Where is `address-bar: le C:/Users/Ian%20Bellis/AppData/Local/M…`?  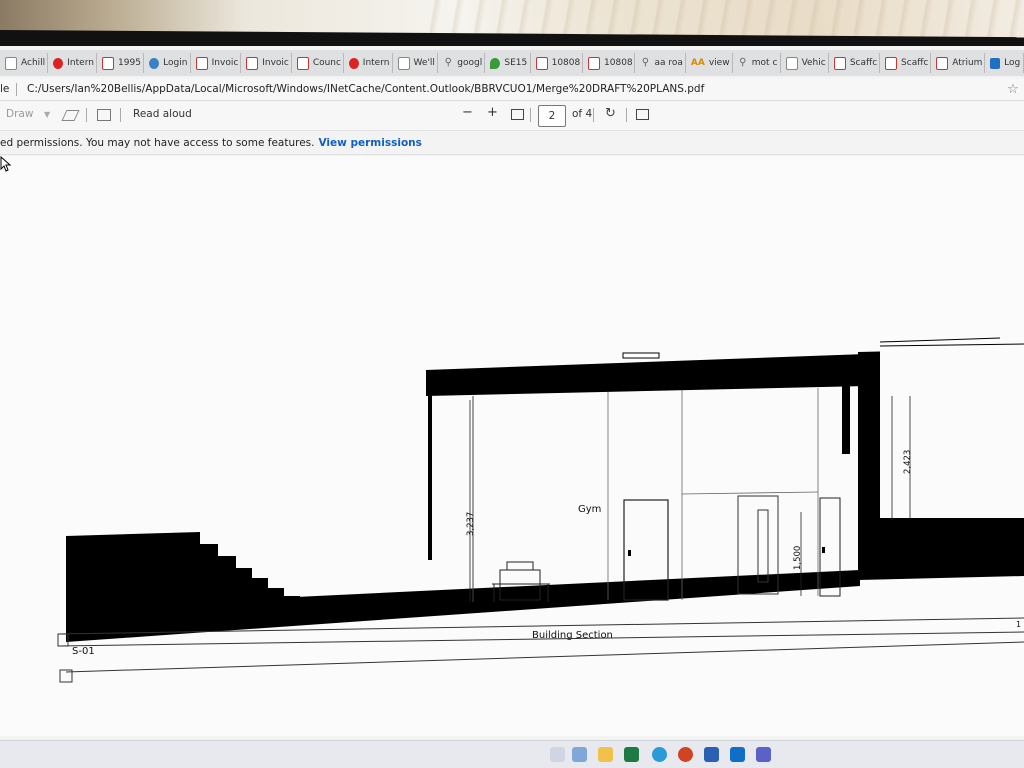 address-bar: le C:/Users/Ian%20Bellis/AppData/Local/M… is located at coordinates (512, 89).